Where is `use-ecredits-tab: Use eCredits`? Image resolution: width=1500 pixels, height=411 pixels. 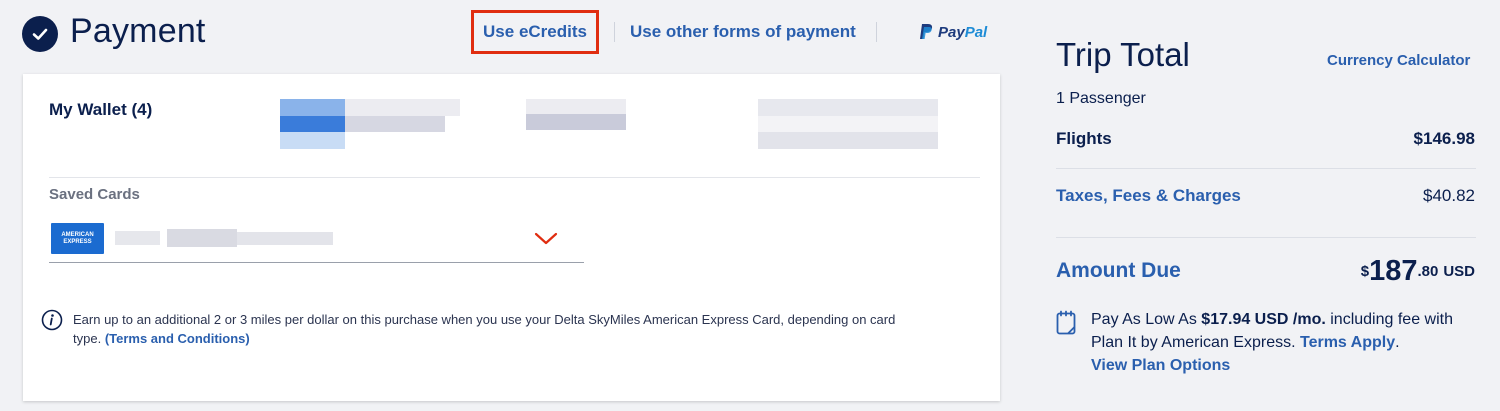 use-ecredits-tab: Use eCredits is located at coordinates (535, 32).